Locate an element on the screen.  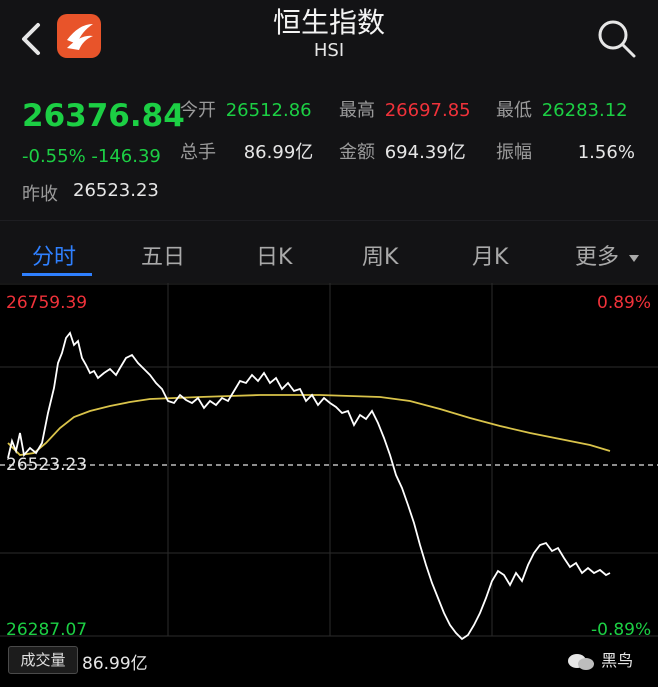
stat-low: 最低 26283.12 is located at coordinates (562, 110).